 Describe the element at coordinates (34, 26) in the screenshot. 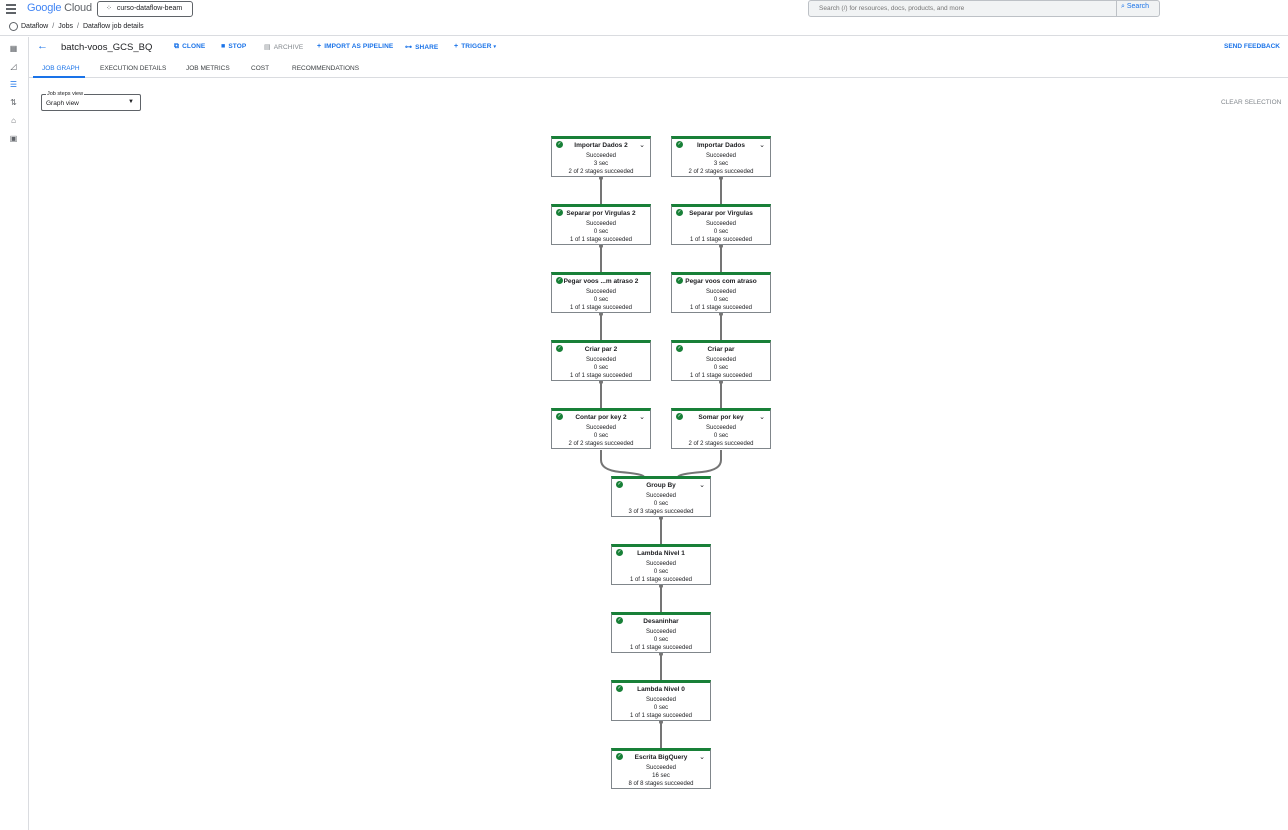

I see `breadcrumb-dataflow: Dataflow` at that location.